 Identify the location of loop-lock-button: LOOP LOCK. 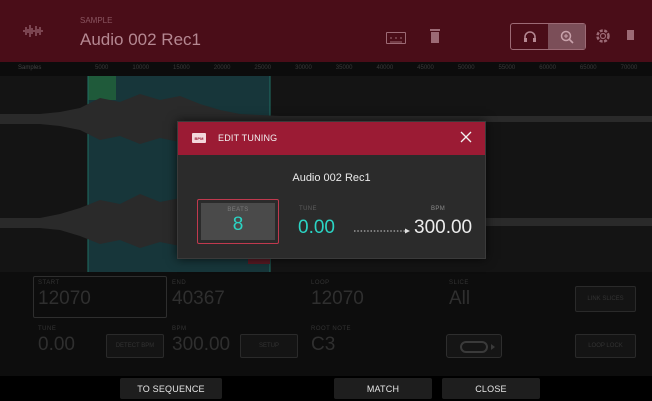
(605, 346).